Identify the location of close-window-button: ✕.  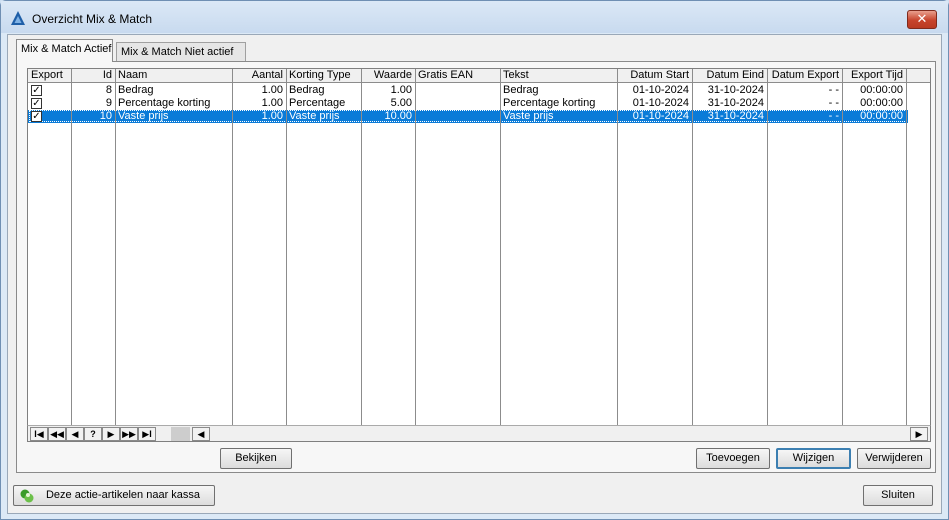
(922, 19).